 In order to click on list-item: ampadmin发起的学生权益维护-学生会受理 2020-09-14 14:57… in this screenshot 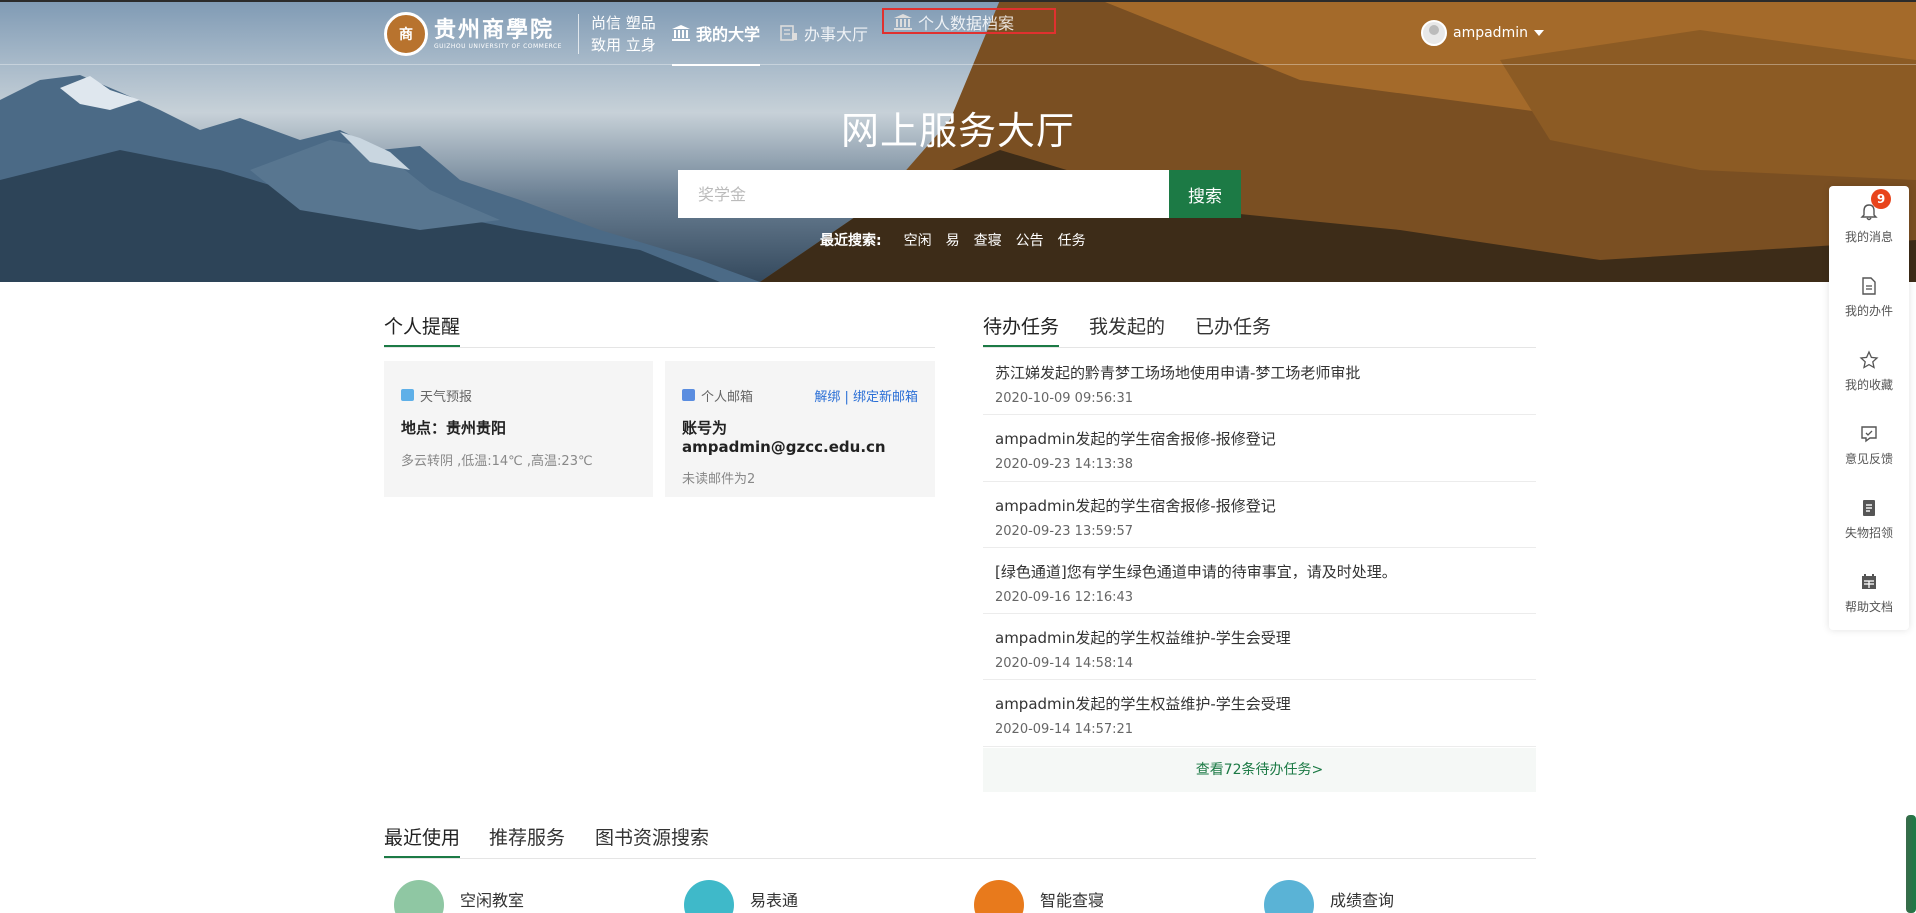, I will do `click(1259, 713)`.